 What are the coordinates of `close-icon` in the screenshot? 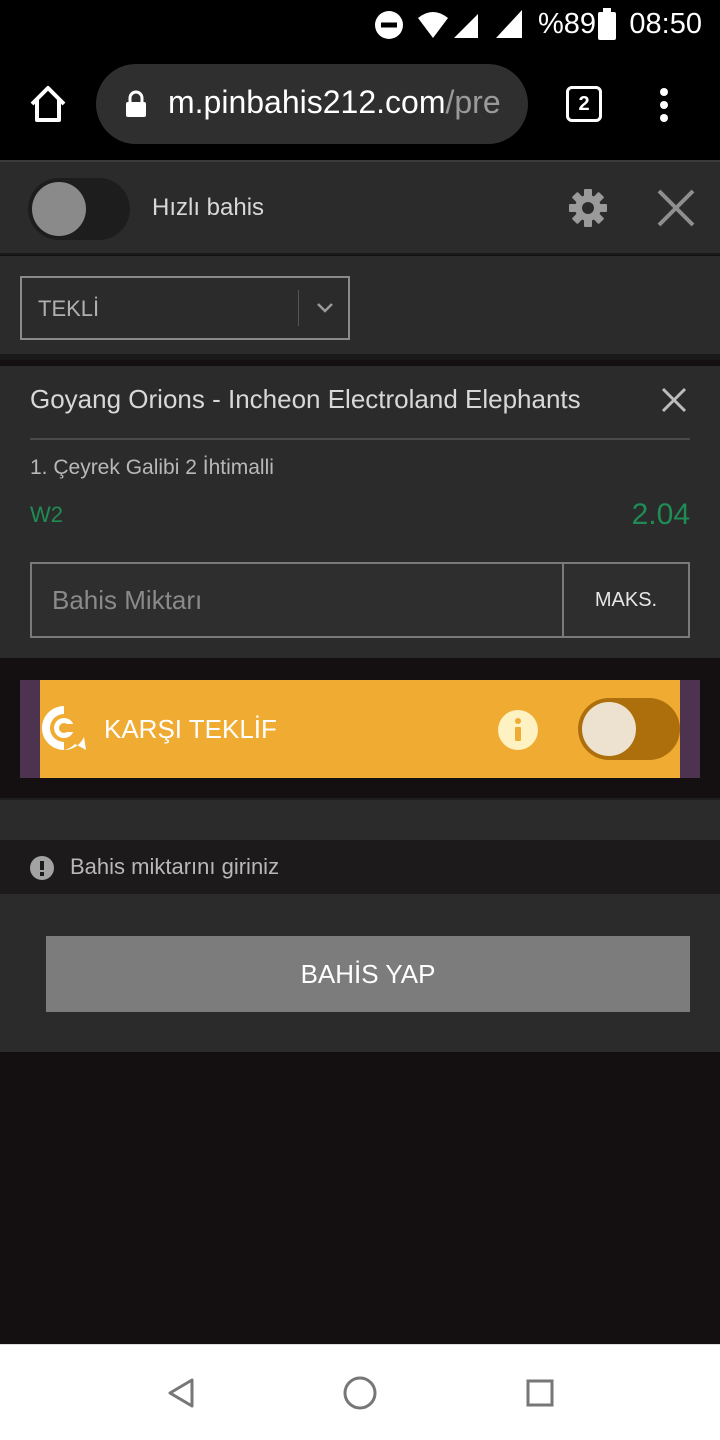 It's located at (676, 208).